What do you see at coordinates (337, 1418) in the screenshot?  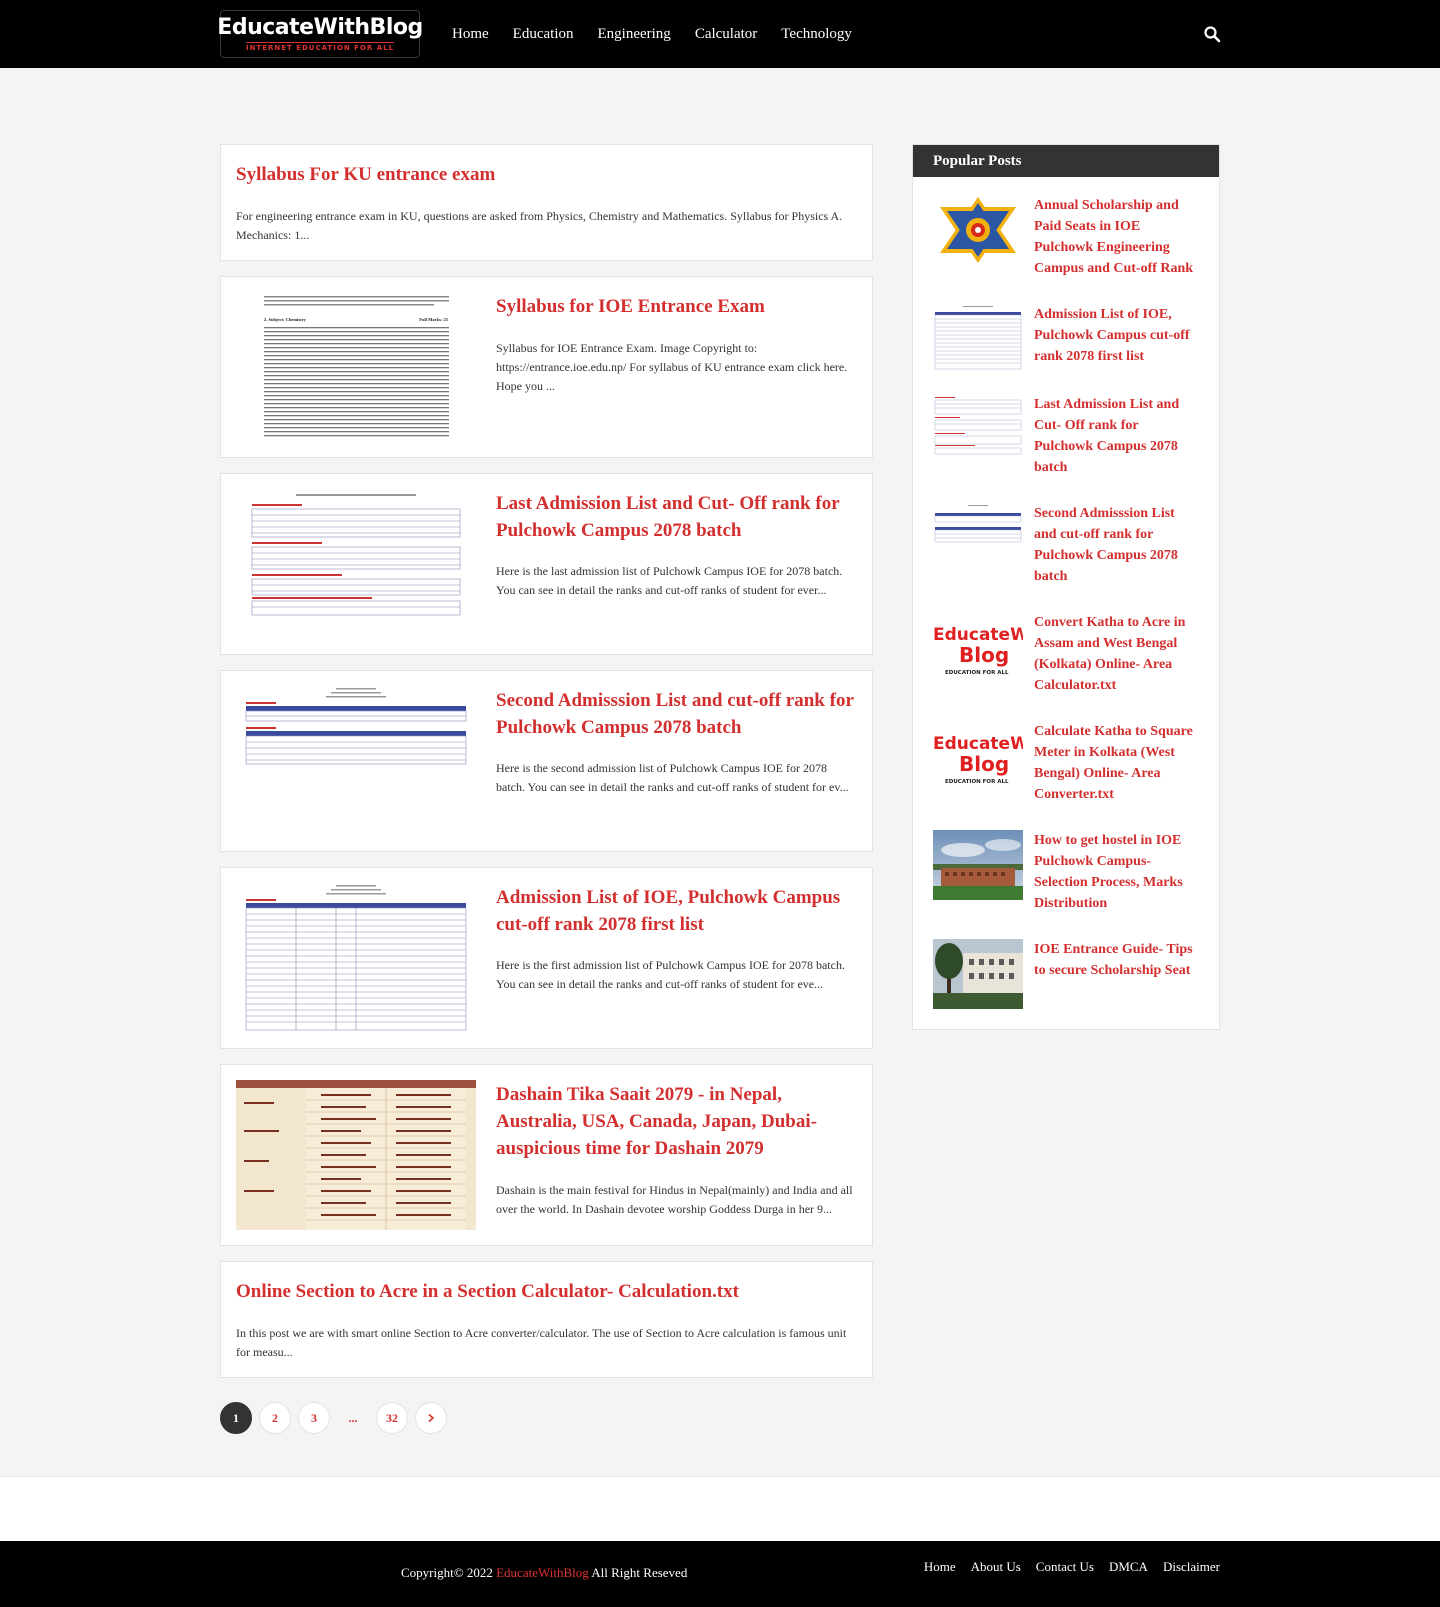 I see `pagination: 1 2 3 ... 32` at bounding box center [337, 1418].